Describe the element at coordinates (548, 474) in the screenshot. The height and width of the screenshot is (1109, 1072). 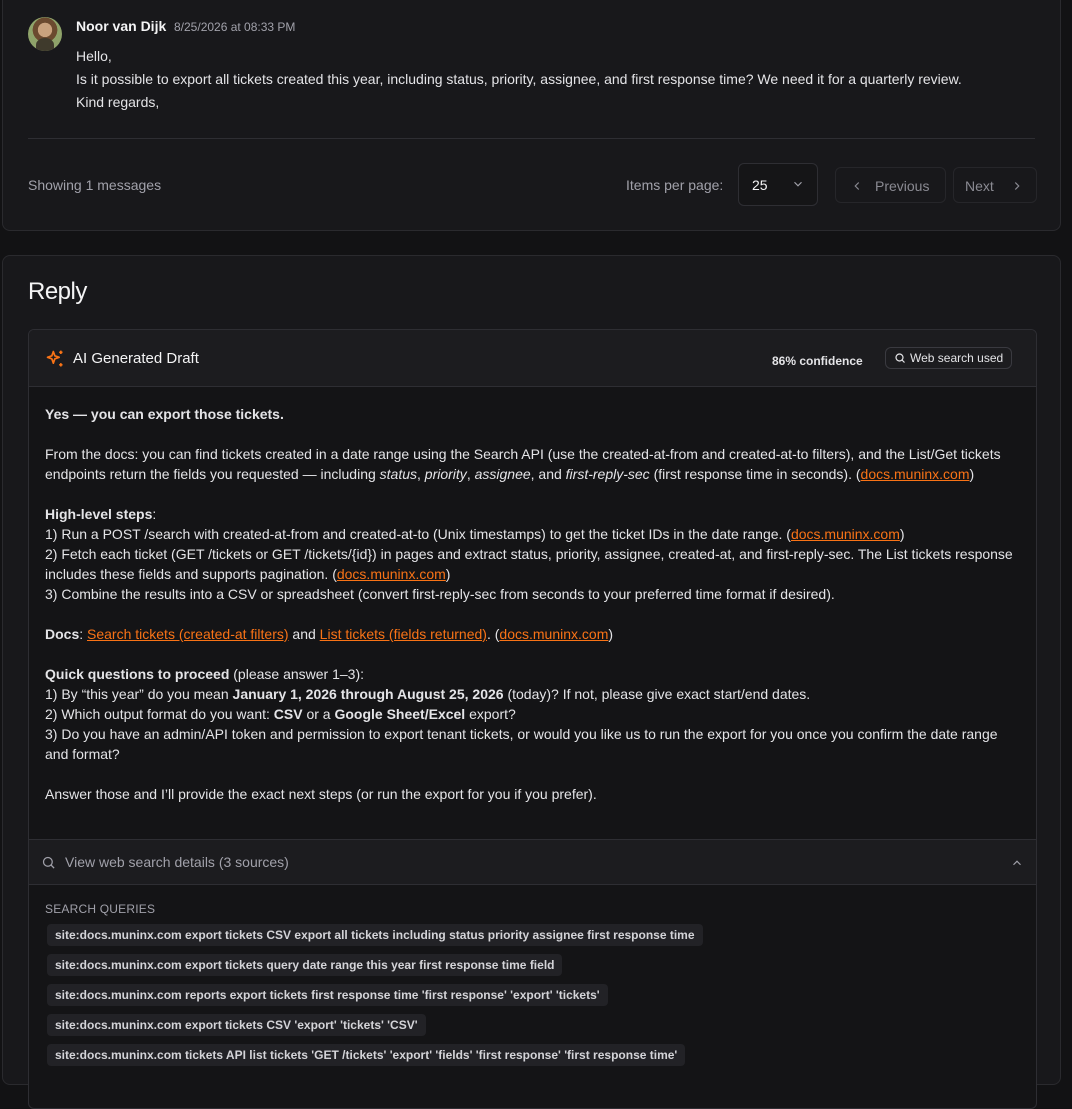
I see `text: , and` at that location.